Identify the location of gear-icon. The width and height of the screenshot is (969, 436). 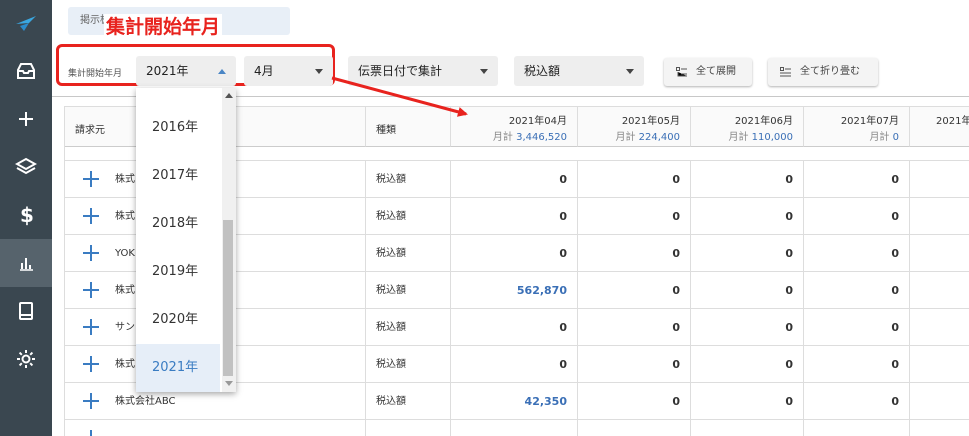
(26, 359).